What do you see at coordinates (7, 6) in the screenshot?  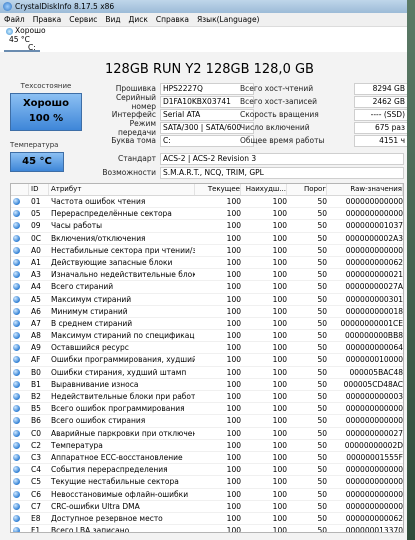 I see `app-icon` at bounding box center [7, 6].